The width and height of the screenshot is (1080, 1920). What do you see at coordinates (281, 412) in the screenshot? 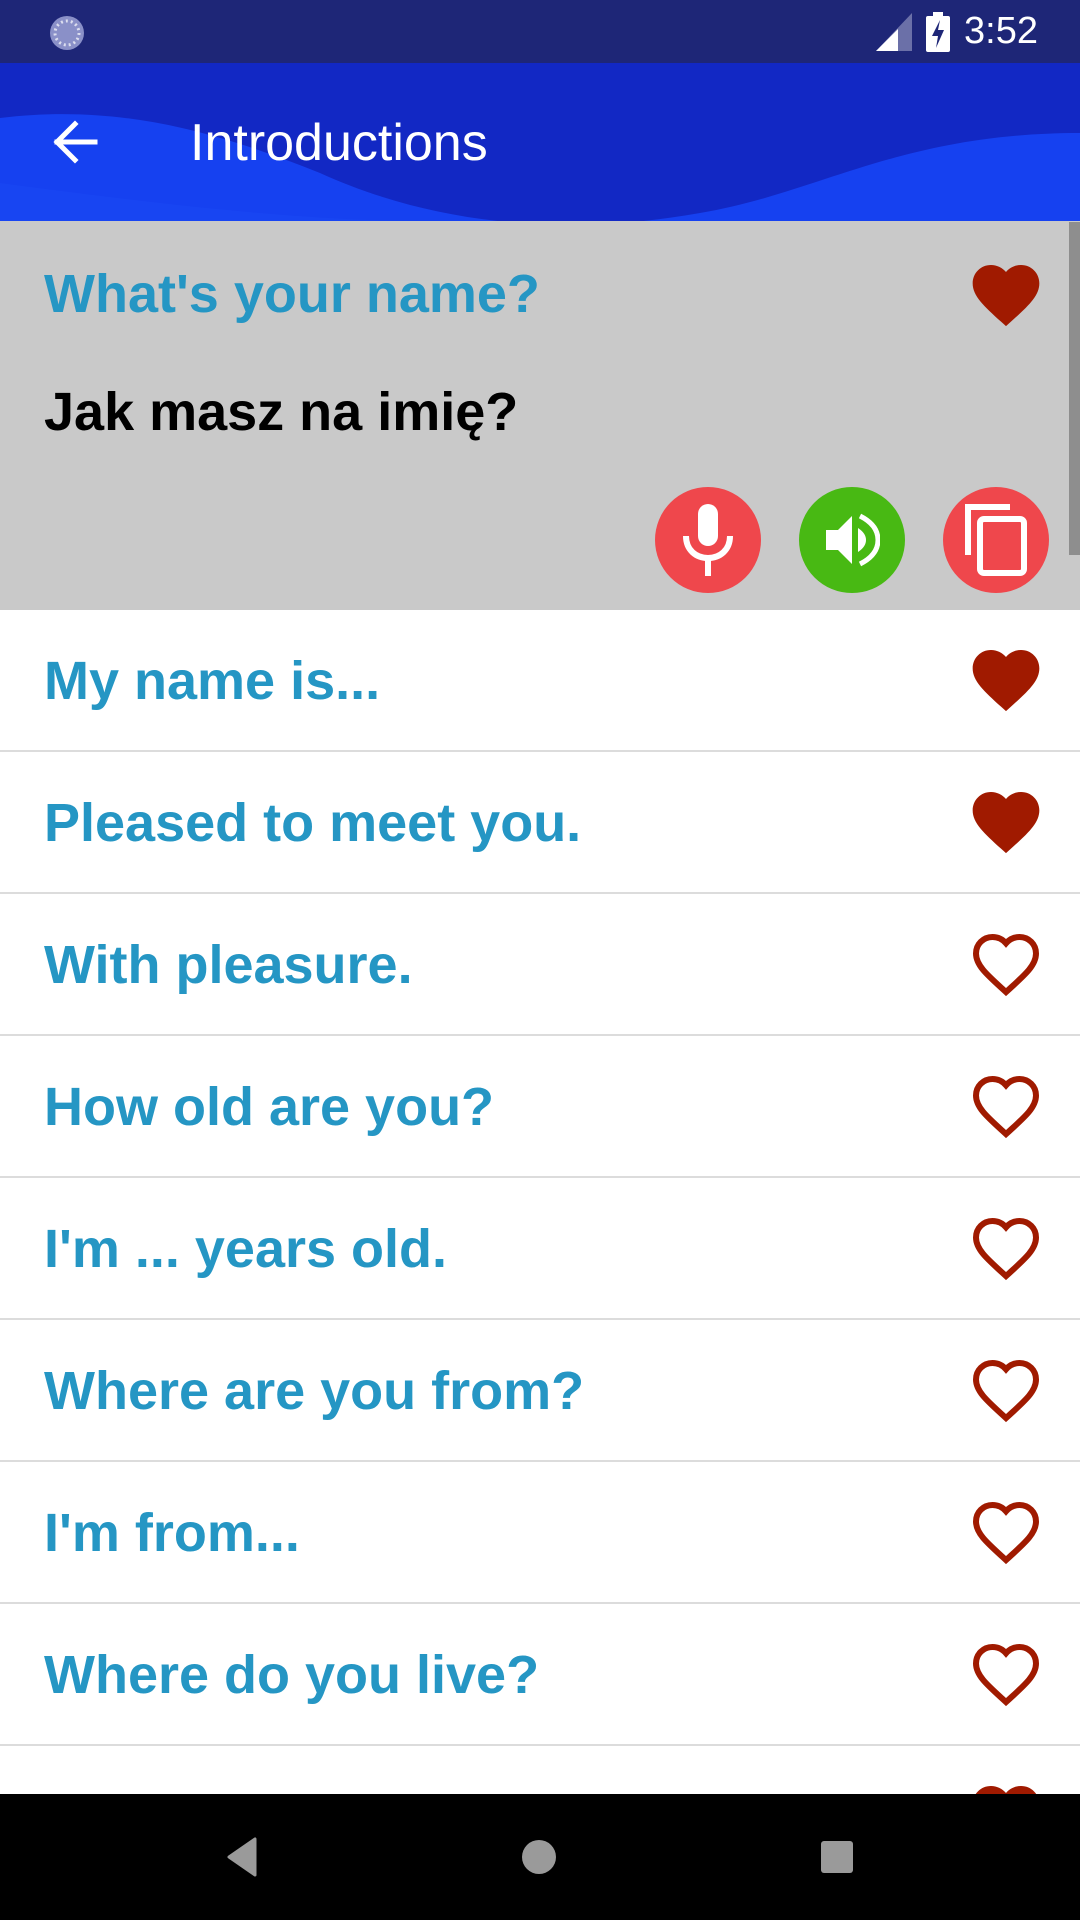
I see `selected-phrase-translation: Jak masz na imię?` at bounding box center [281, 412].